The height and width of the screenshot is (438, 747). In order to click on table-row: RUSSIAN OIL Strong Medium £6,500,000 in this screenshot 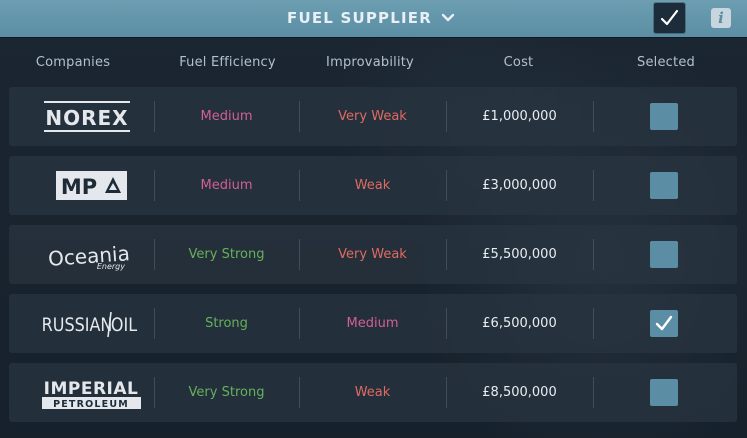, I will do `click(373, 323)`.